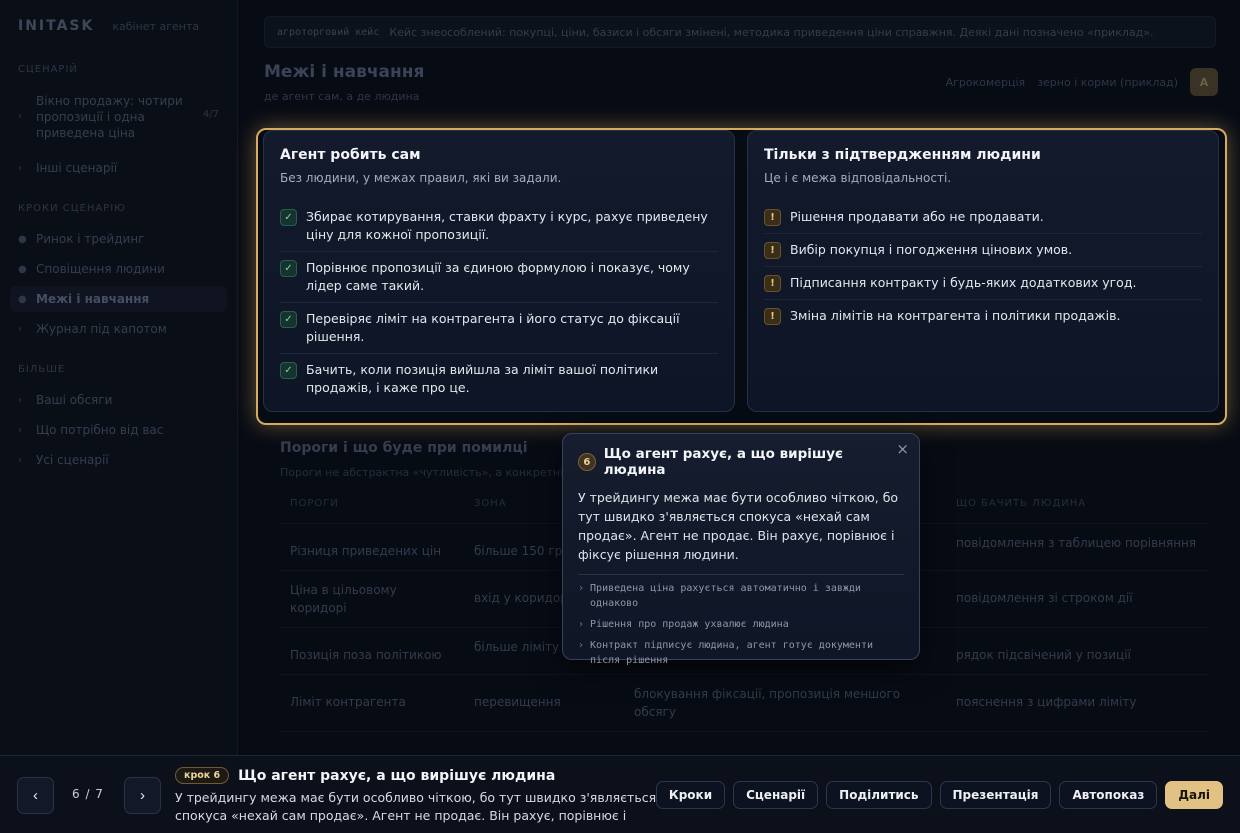  Describe the element at coordinates (90, 239) in the screenshot. I see `sidebar-item-label: Ринок і трейдинг` at that location.